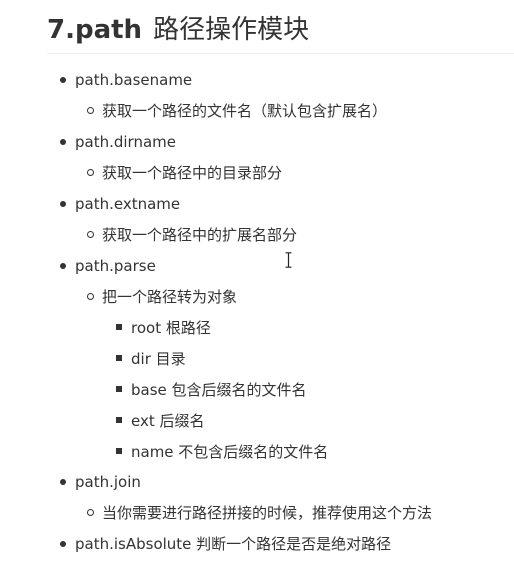 This screenshot has width=514, height=561. What do you see at coordinates (231, 30) in the screenshot?
I see `heading-title: 路径操作模块` at bounding box center [231, 30].